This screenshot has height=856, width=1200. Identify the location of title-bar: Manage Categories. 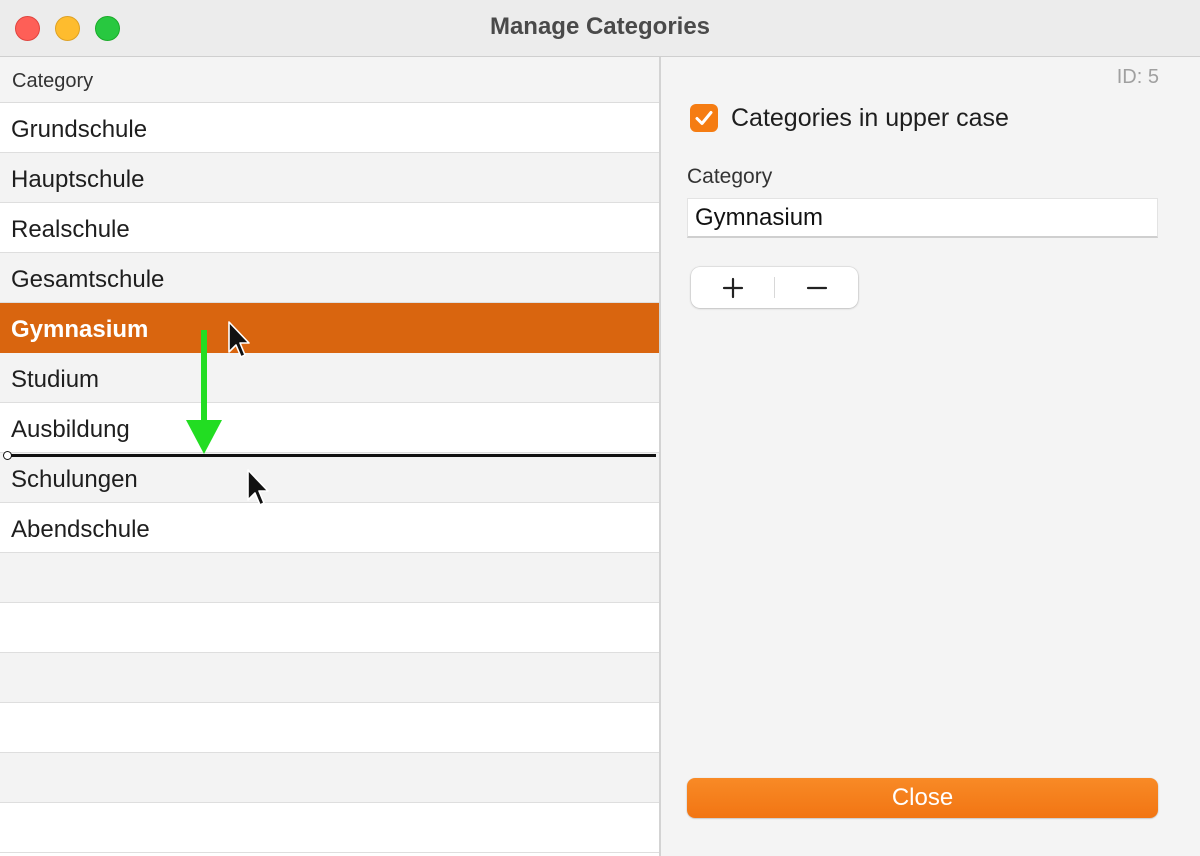
(600, 28).